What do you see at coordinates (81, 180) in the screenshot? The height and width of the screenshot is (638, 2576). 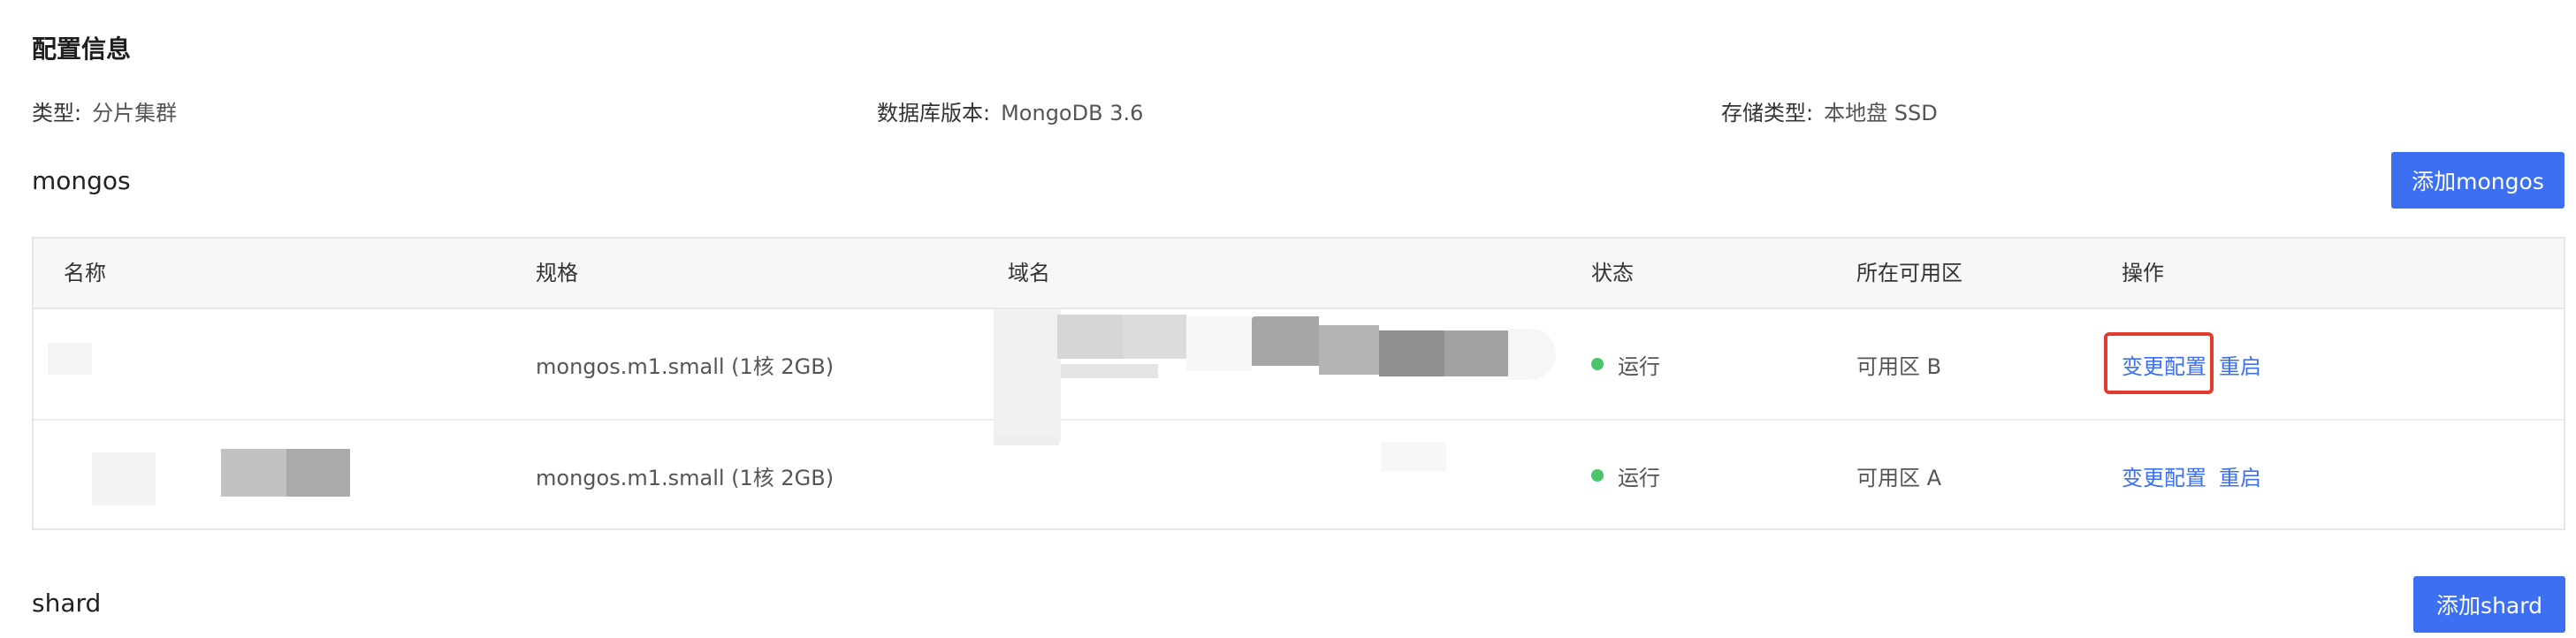 I see `mongos-section-title: mongos` at bounding box center [81, 180].